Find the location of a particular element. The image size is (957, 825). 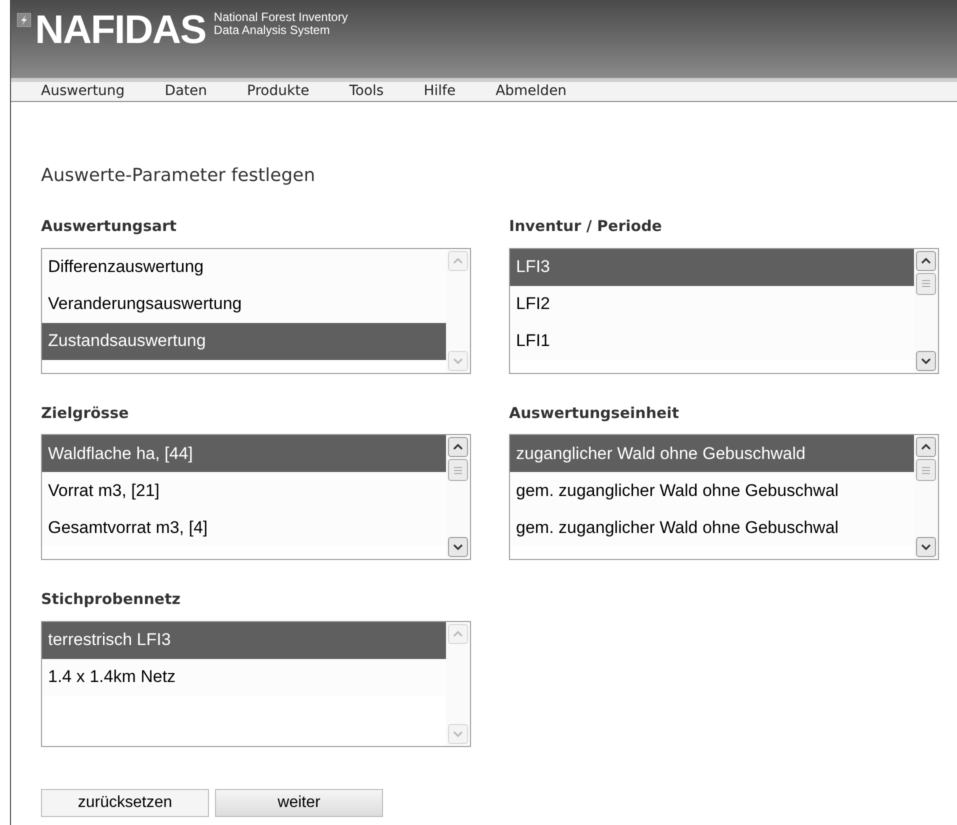

page-title: Auswerte-Parameter festlegen is located at coordinates (178, 176).